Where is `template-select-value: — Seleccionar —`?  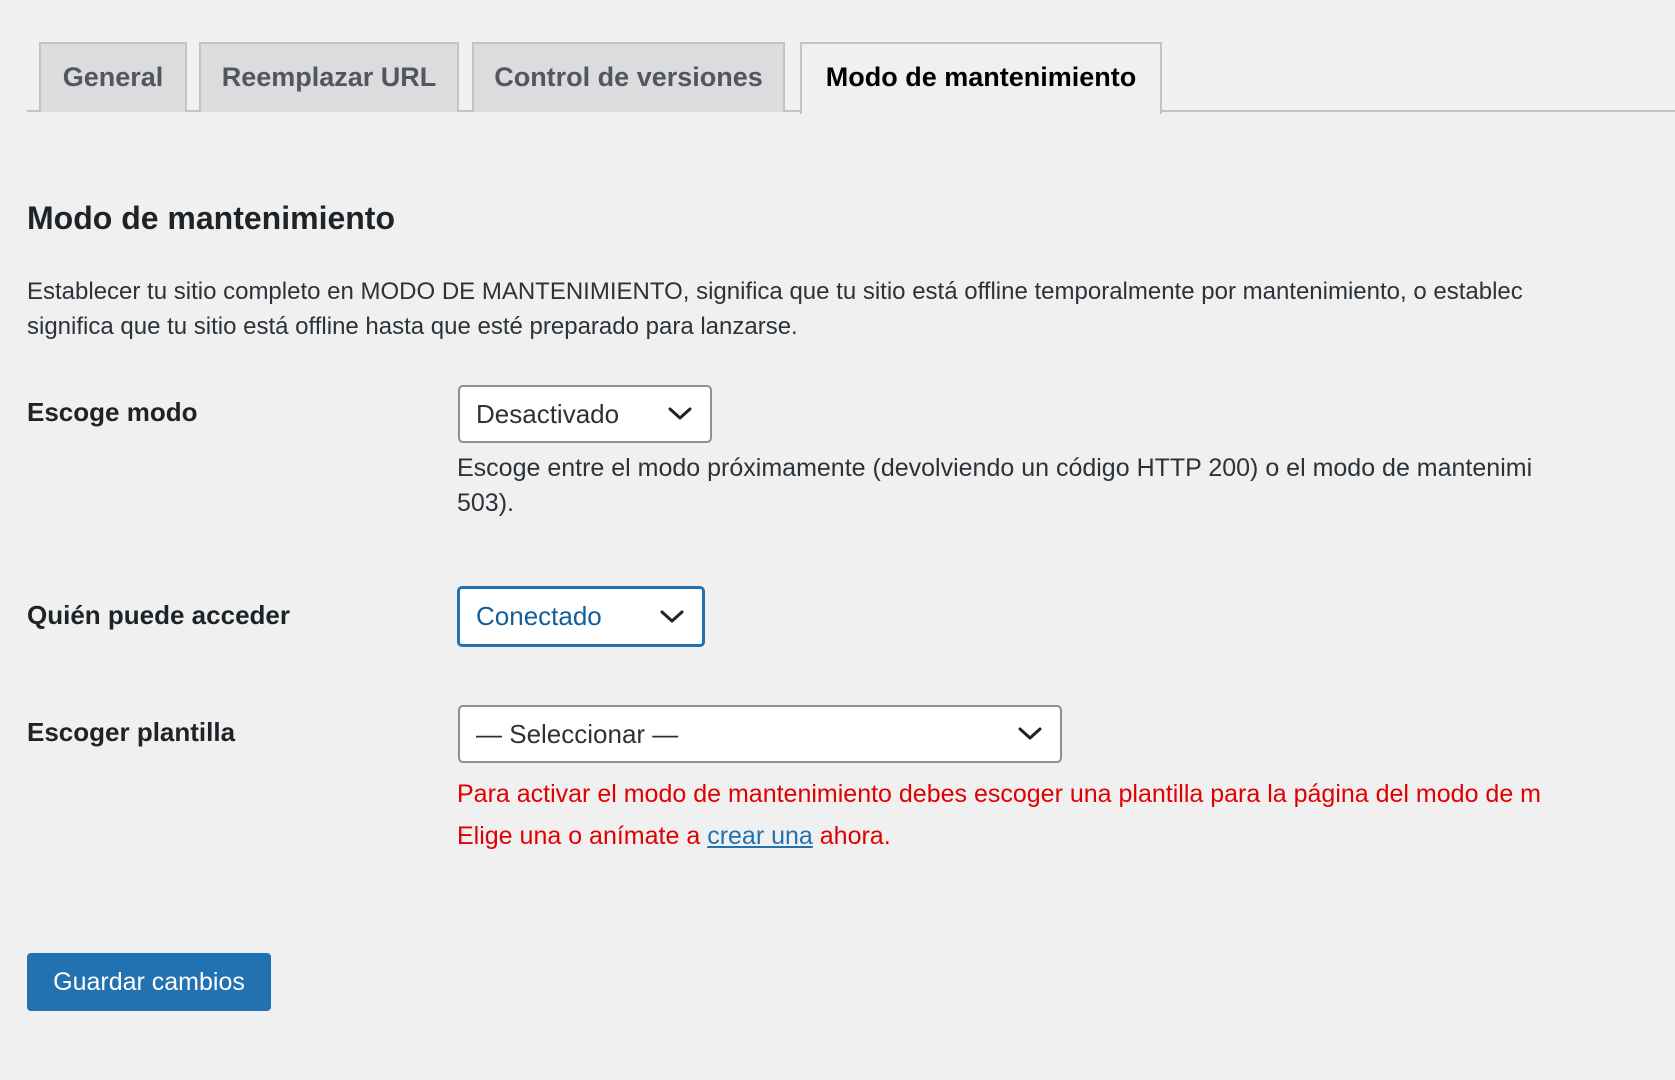
template-select-value: — Seleccionar — is located at coordinates (577, 733).